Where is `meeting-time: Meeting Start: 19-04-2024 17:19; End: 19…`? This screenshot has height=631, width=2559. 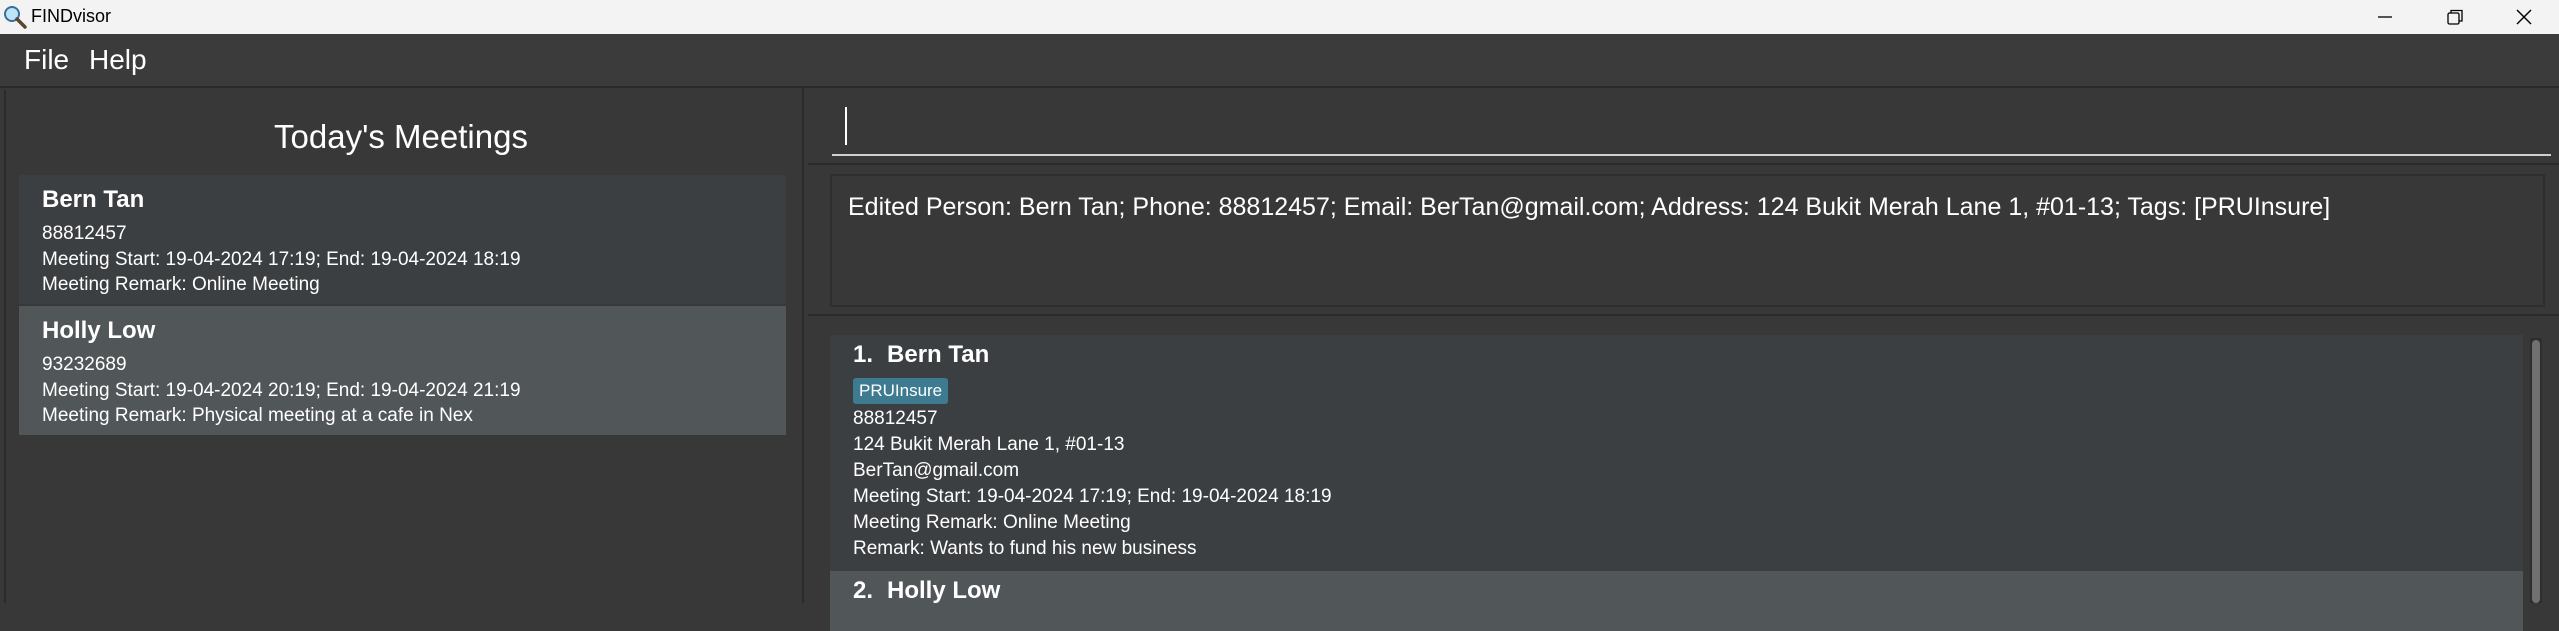
meeting-time: Meeting Start: 19-04-2024 17:19; End: 19… is located at coordinates (281, 259).